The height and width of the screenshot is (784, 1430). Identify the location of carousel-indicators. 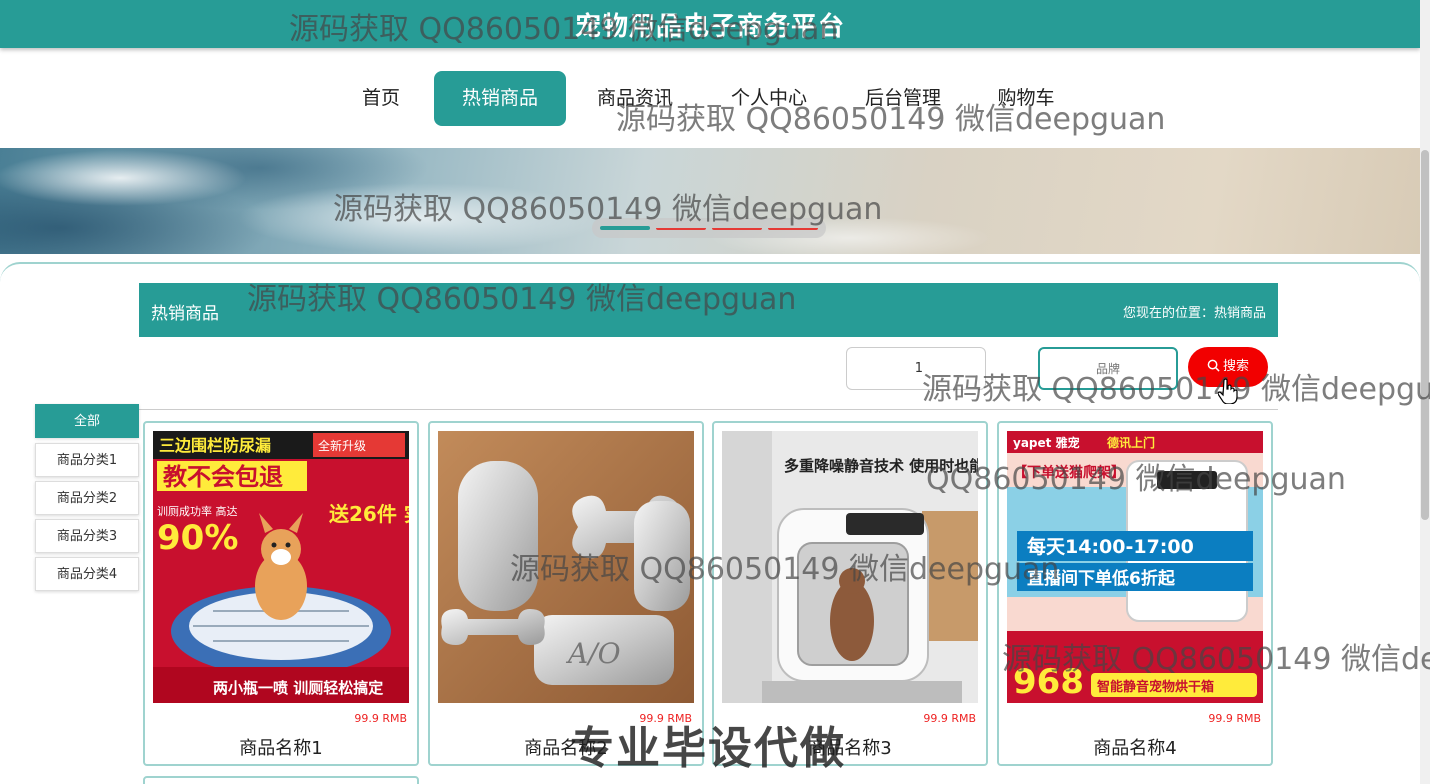
(709, 228).